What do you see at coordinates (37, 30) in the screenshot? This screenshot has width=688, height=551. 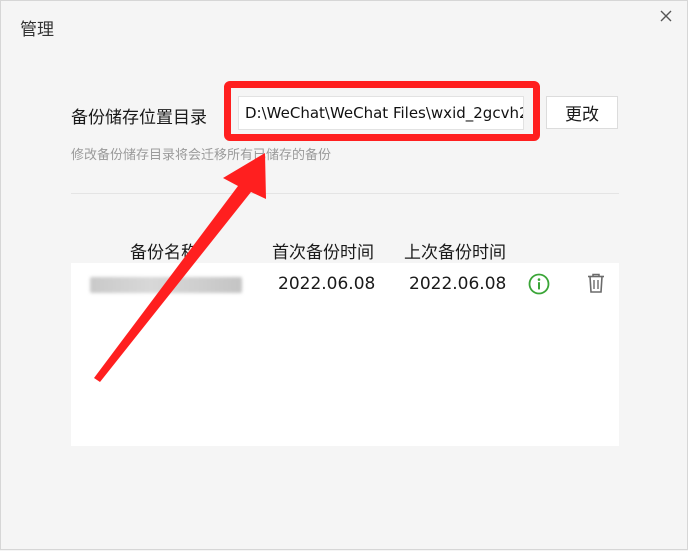 I see `dialog-title: 管理` at bounding box center [37, 30].